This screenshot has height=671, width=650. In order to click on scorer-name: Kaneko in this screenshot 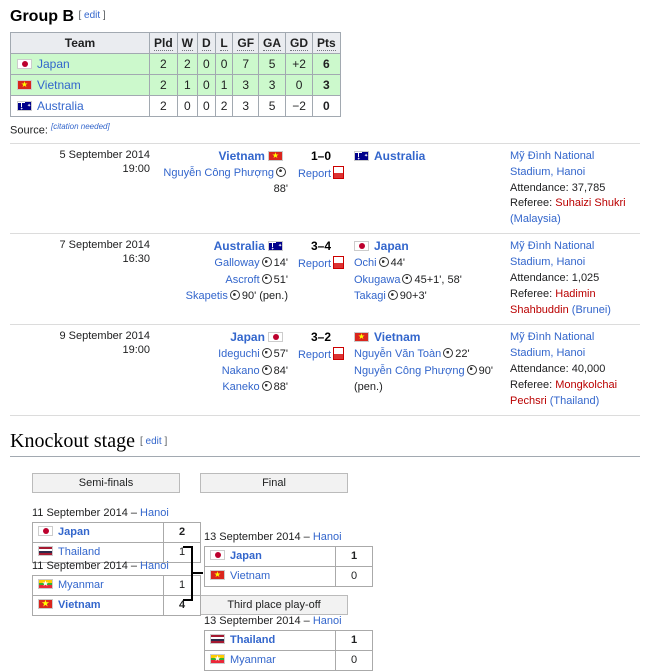, I will do `click(240, 387)`.